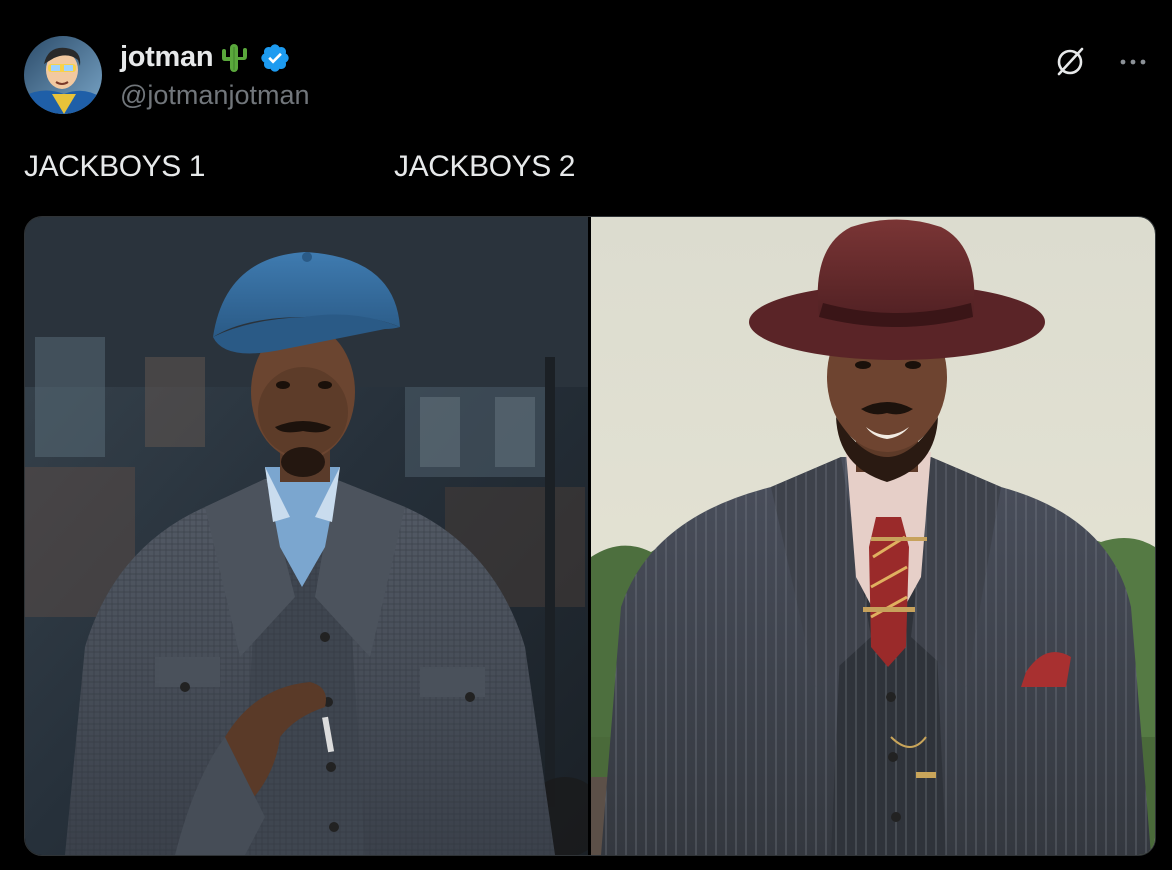 The height and width of the screenshot is (870, 1172). I want to click on display-name: jotman, so click(167, 57).